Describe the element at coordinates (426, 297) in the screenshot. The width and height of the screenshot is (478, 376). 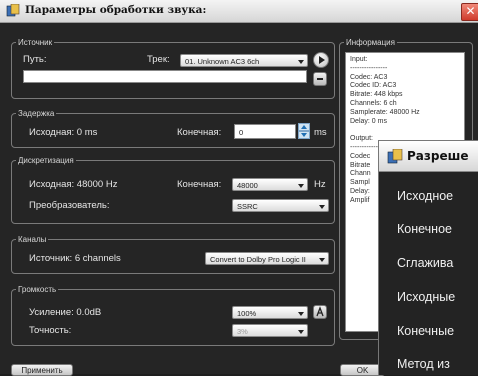
I see `overlay-item: Исходные` at that location.